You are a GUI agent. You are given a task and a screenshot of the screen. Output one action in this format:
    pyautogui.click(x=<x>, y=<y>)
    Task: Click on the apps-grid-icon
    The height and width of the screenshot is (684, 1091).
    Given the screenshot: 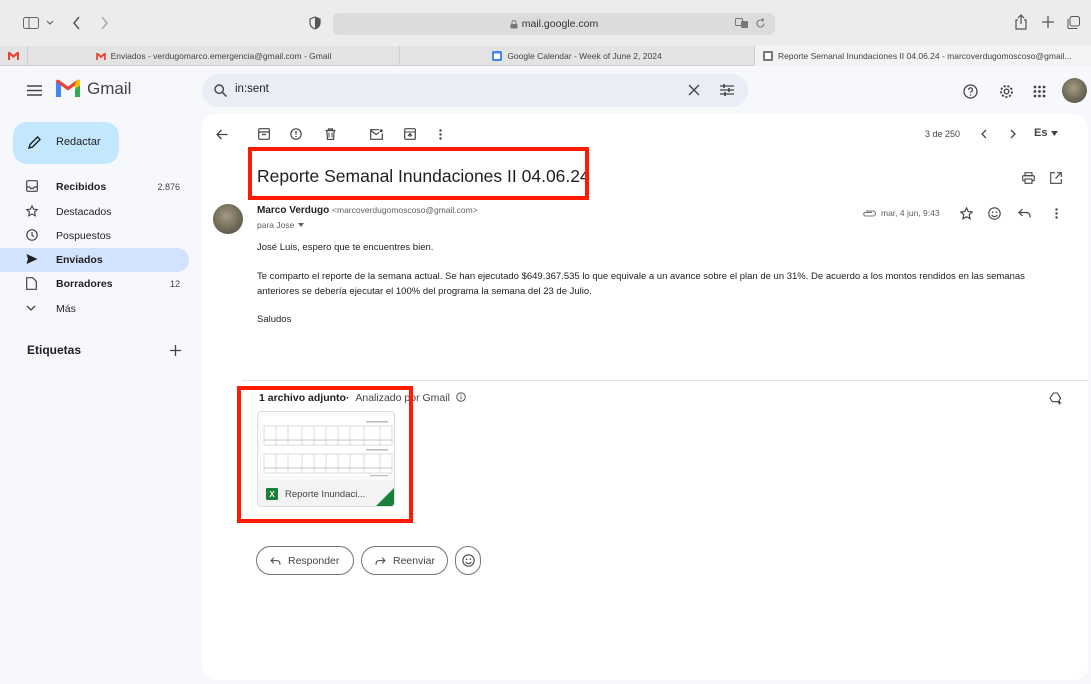 What is the action you would take?
    pyautogui.click(x=1039, y=91)
    